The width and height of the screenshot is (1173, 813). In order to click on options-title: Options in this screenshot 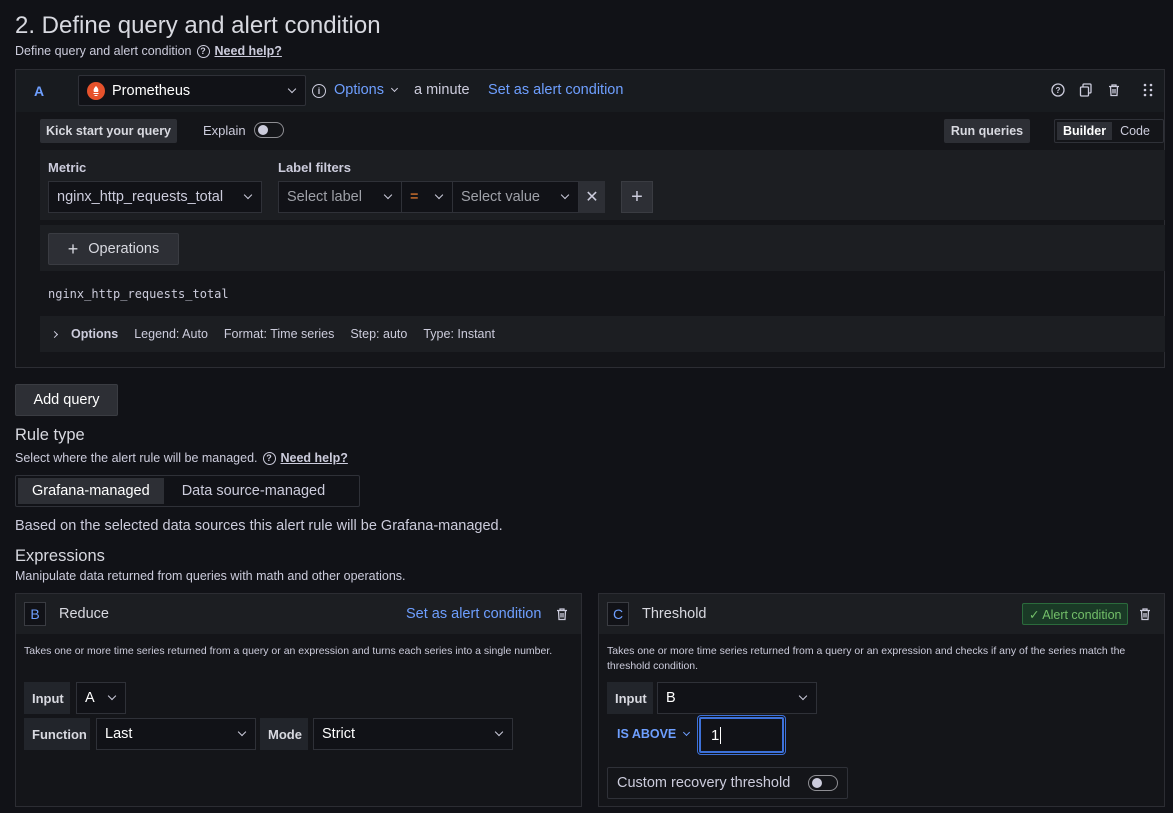, I will do `click(95, 334)`.